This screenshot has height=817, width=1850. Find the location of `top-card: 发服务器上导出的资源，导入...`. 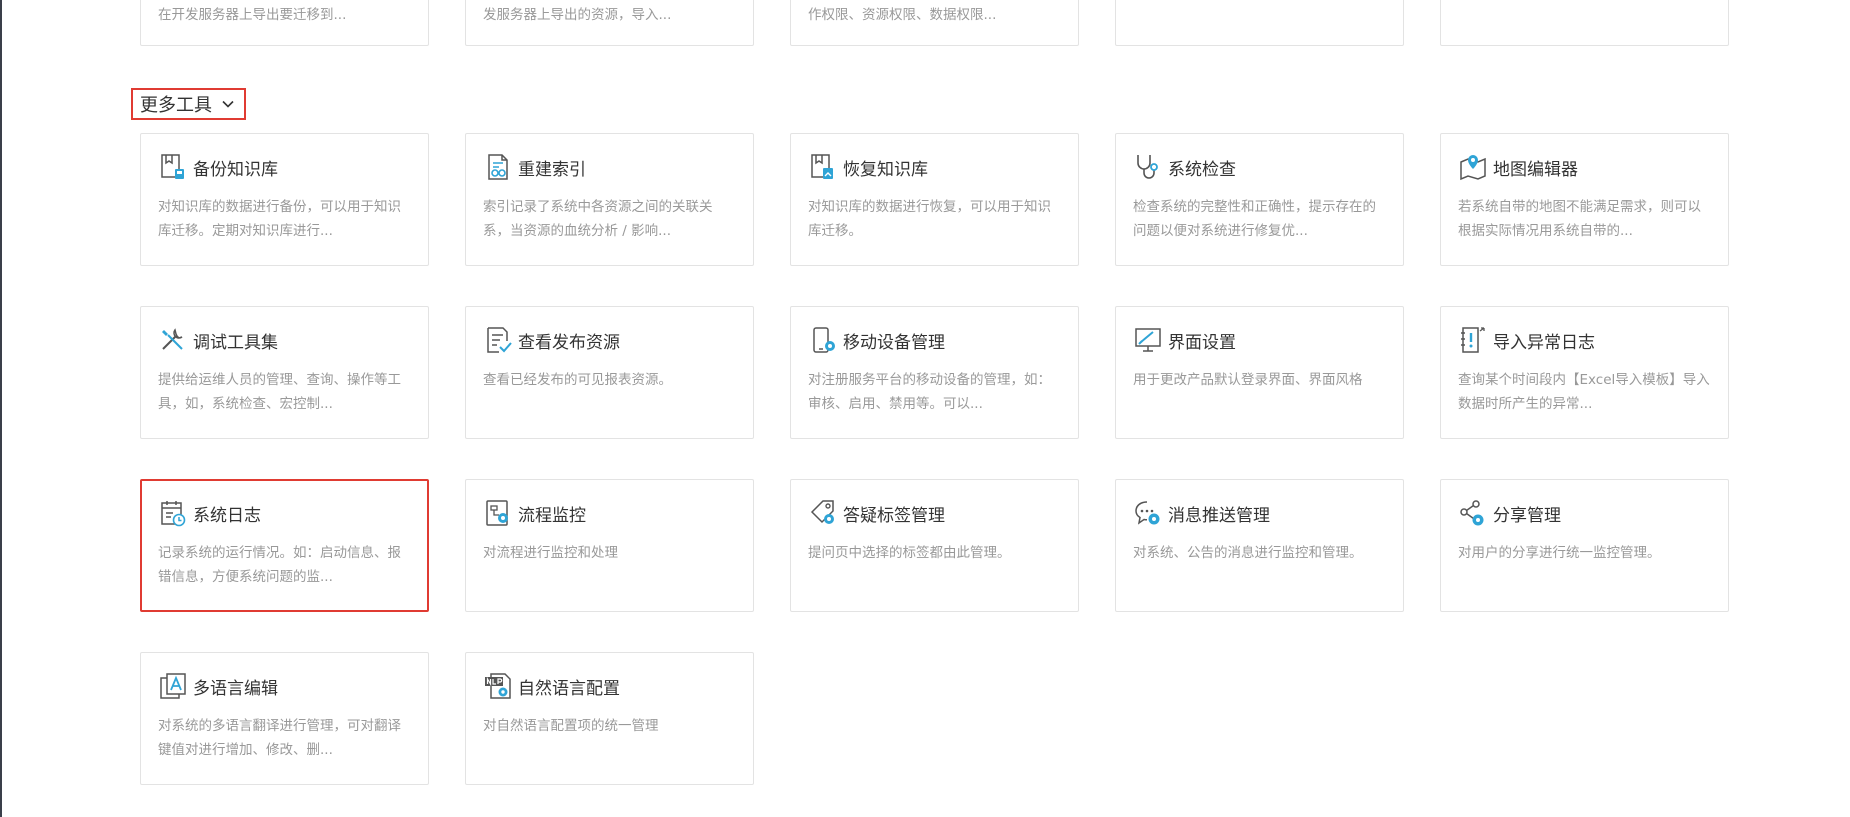

top-card: 发服务器上导出的资源，导入... is located at coordinates (609, 23).